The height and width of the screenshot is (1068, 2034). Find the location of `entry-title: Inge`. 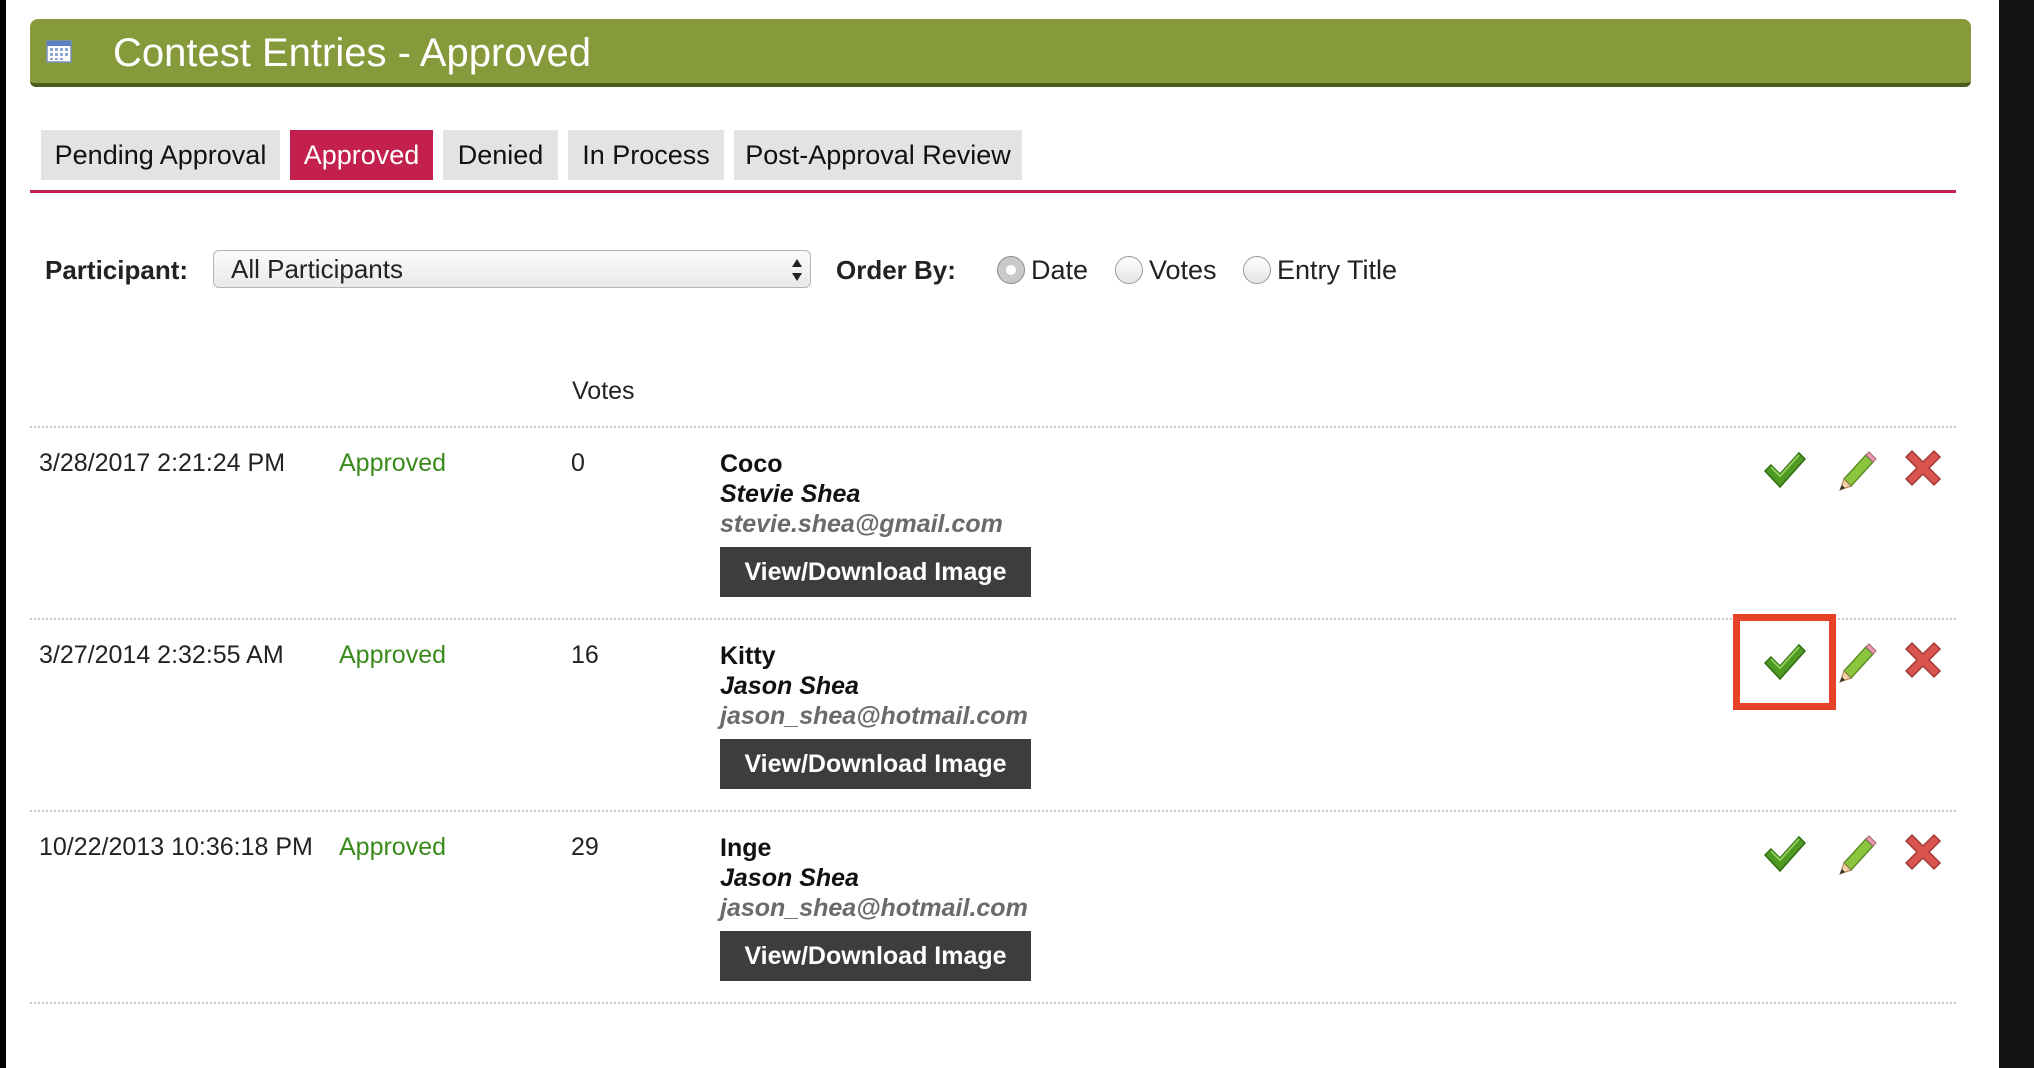

entry-title: Inge is located at coordinates (746, 848).